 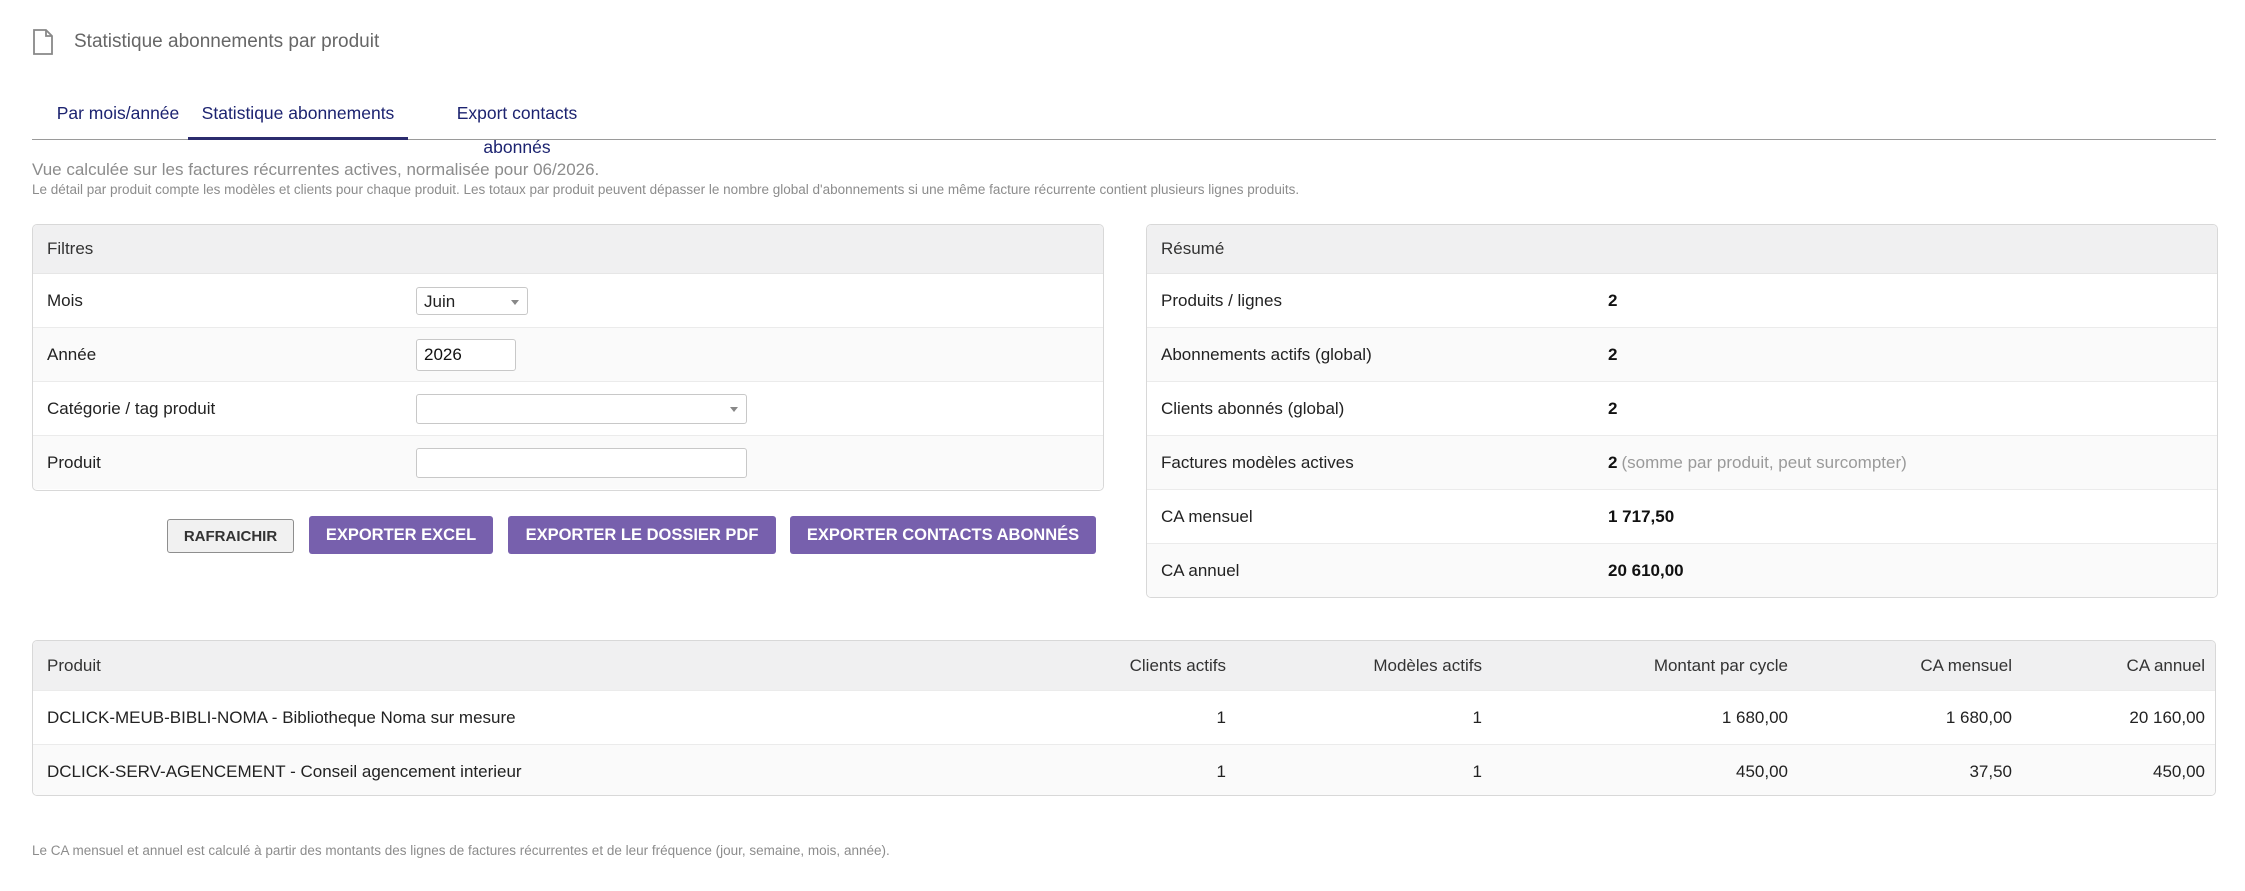 What do you see at coordinates (401, 535) in the screenshot?
I see `export-excel-button: EXPORTER EXCEL` at bounding box center [401, 535].